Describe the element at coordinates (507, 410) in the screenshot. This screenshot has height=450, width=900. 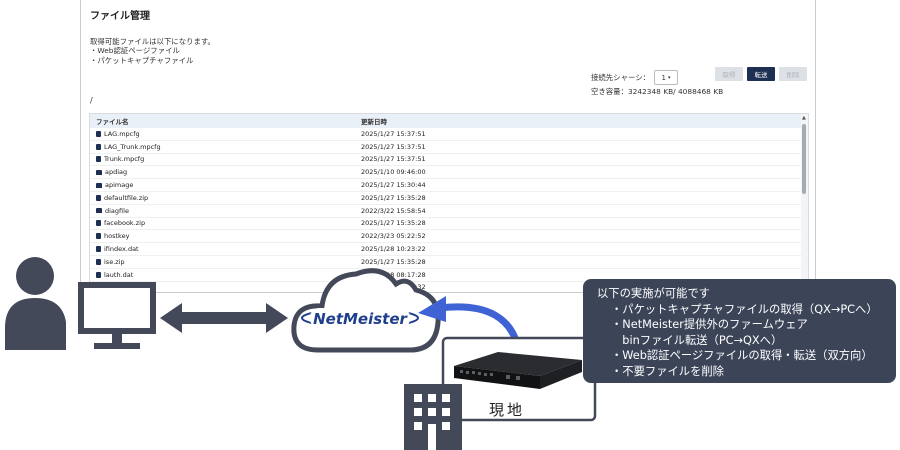
I see `site-label: 現地` at that location.